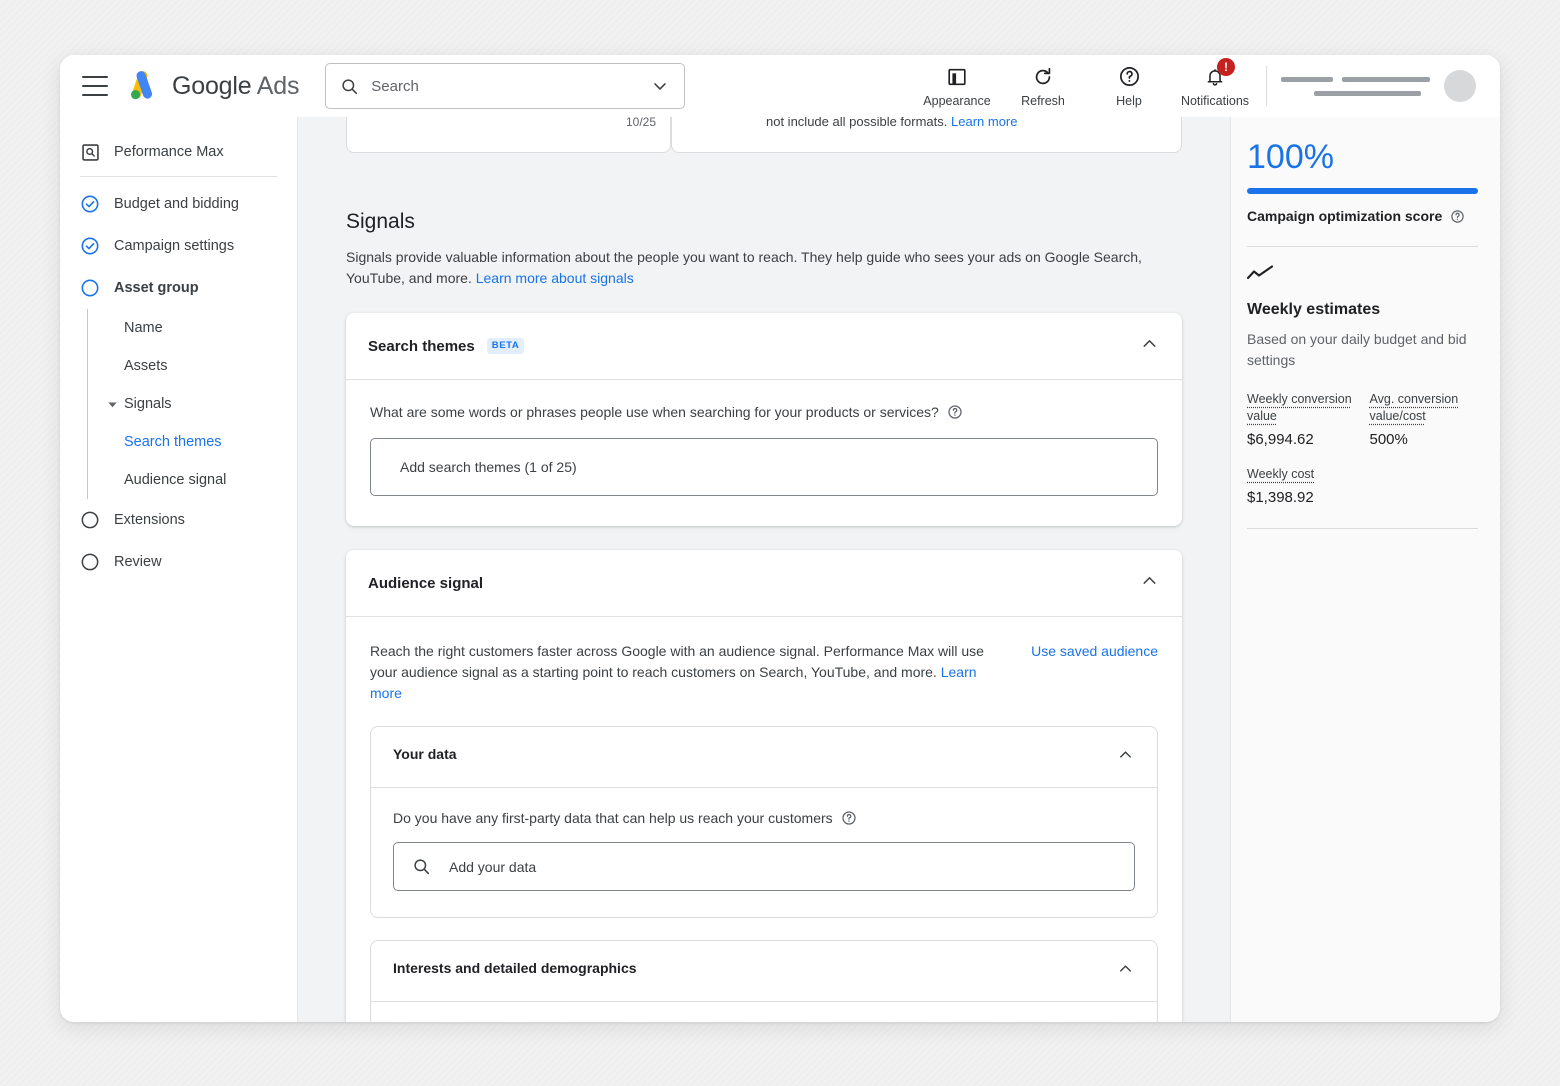  I want to click on estimate-item: Weekly conversion value $6,994.62, so click(1301, 419).